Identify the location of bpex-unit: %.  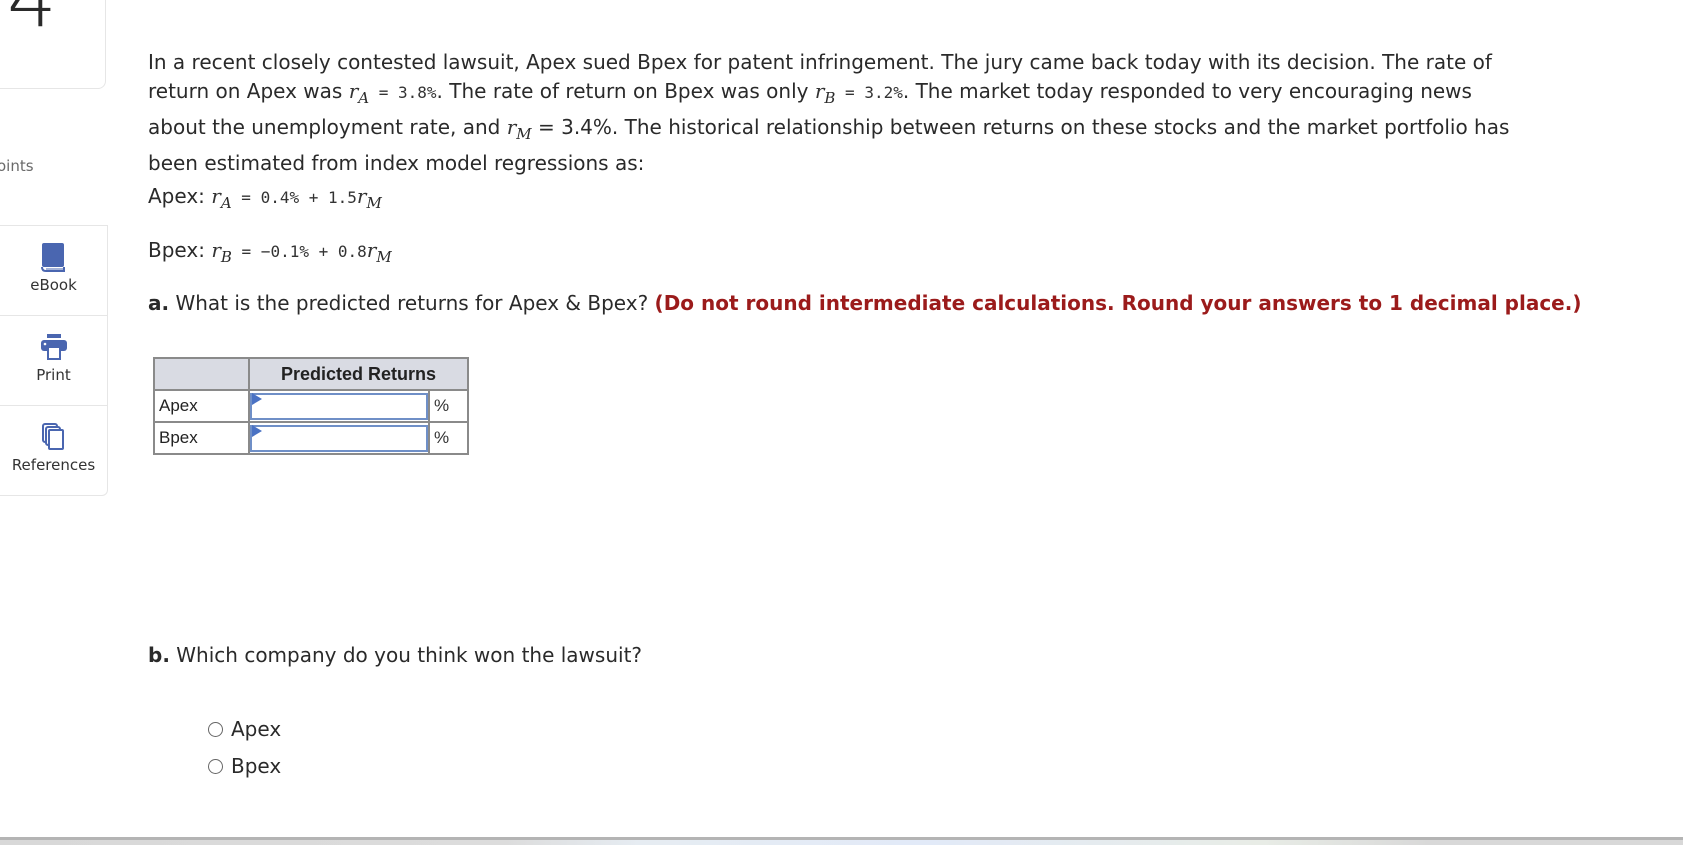
(448, 438).